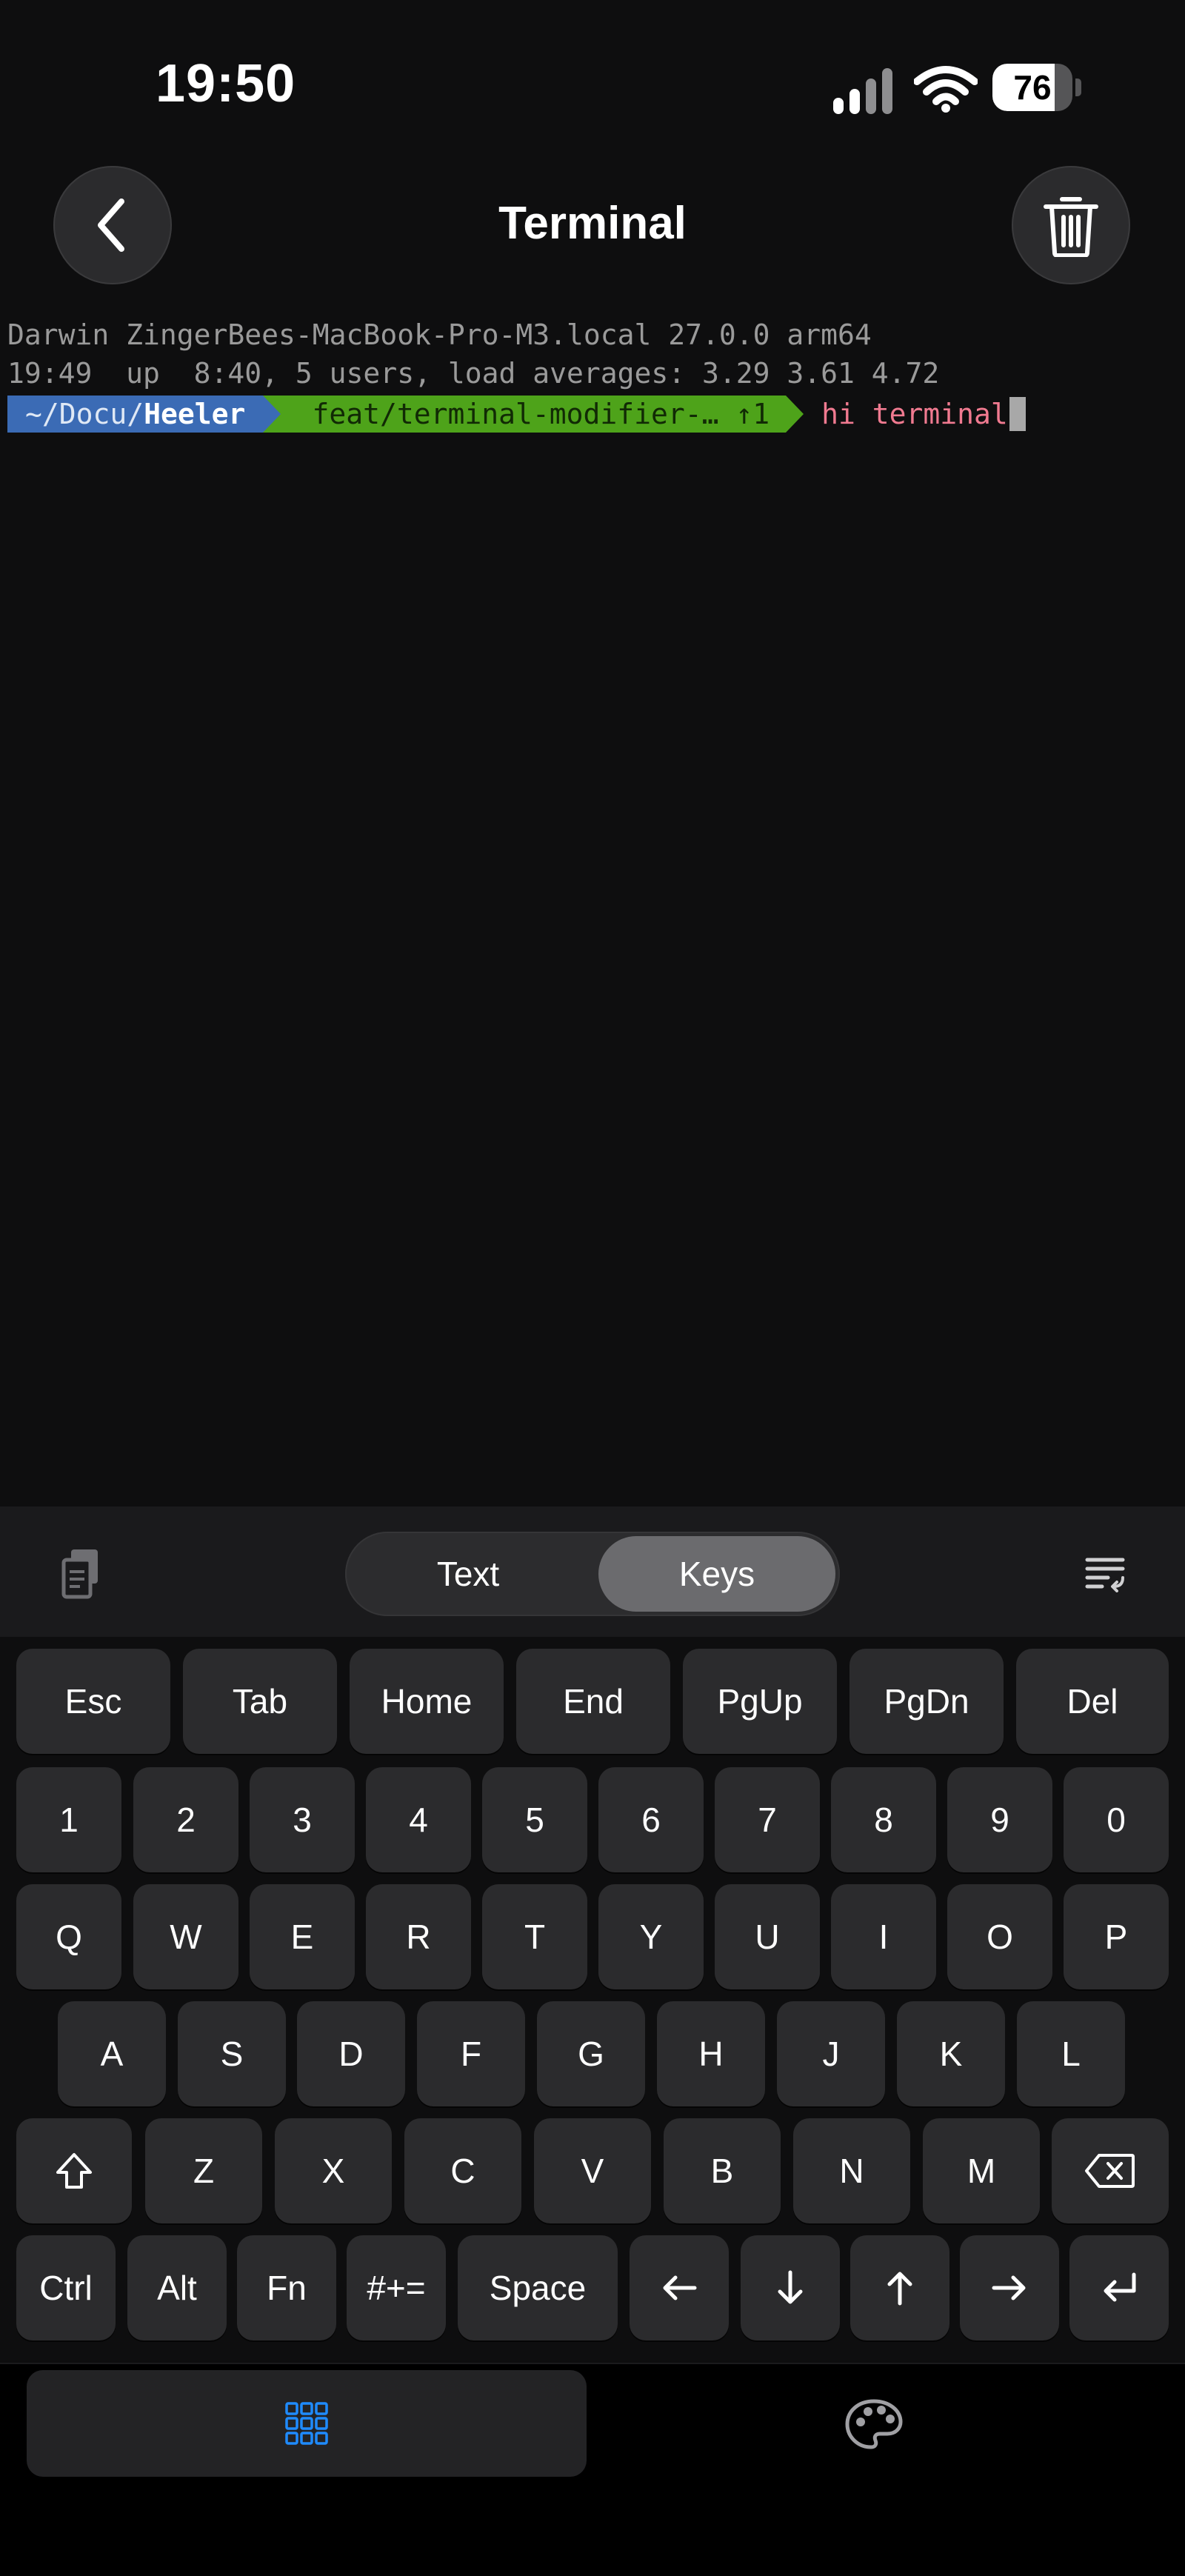  Describe the element at coordinates (767, 1936) in the screenshot. I see `key-u: U` at that location.